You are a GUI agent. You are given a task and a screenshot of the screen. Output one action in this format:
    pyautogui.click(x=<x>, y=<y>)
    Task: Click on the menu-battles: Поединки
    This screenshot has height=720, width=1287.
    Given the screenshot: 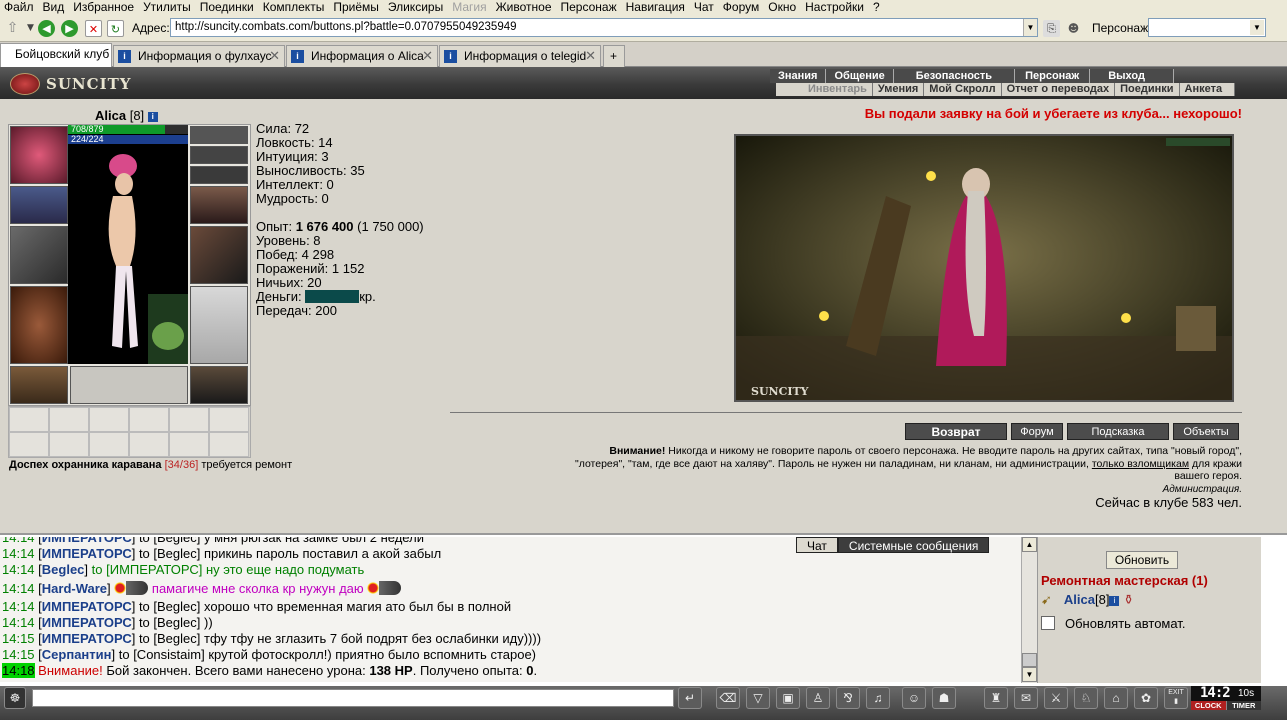 What is the action you would take?
    pyautogui.click(x=227, y=7)
    